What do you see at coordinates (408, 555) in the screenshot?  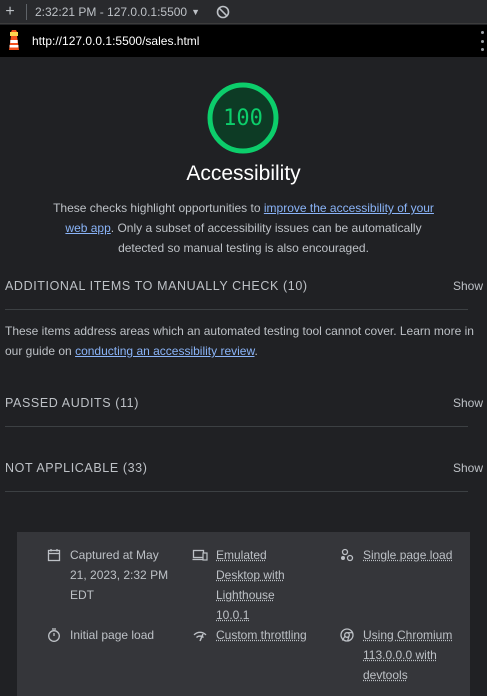 I see `runtime-mode-text: Single page load` at bounding box center [408, 555].